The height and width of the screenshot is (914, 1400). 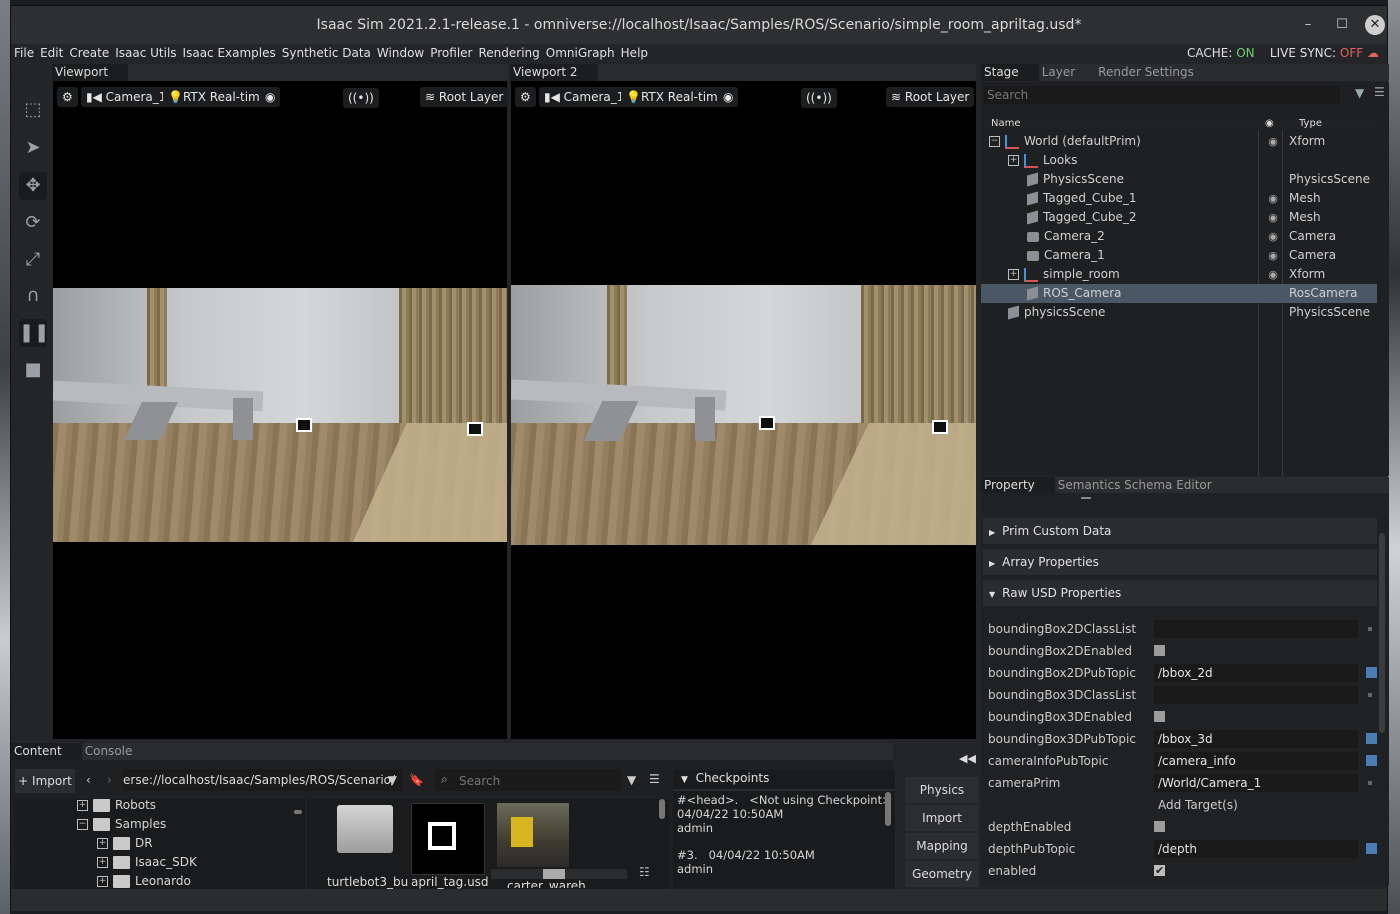 I want to click on stage-tree-row: ROS_Camera RosCamera, so click(x=1179, y=293).